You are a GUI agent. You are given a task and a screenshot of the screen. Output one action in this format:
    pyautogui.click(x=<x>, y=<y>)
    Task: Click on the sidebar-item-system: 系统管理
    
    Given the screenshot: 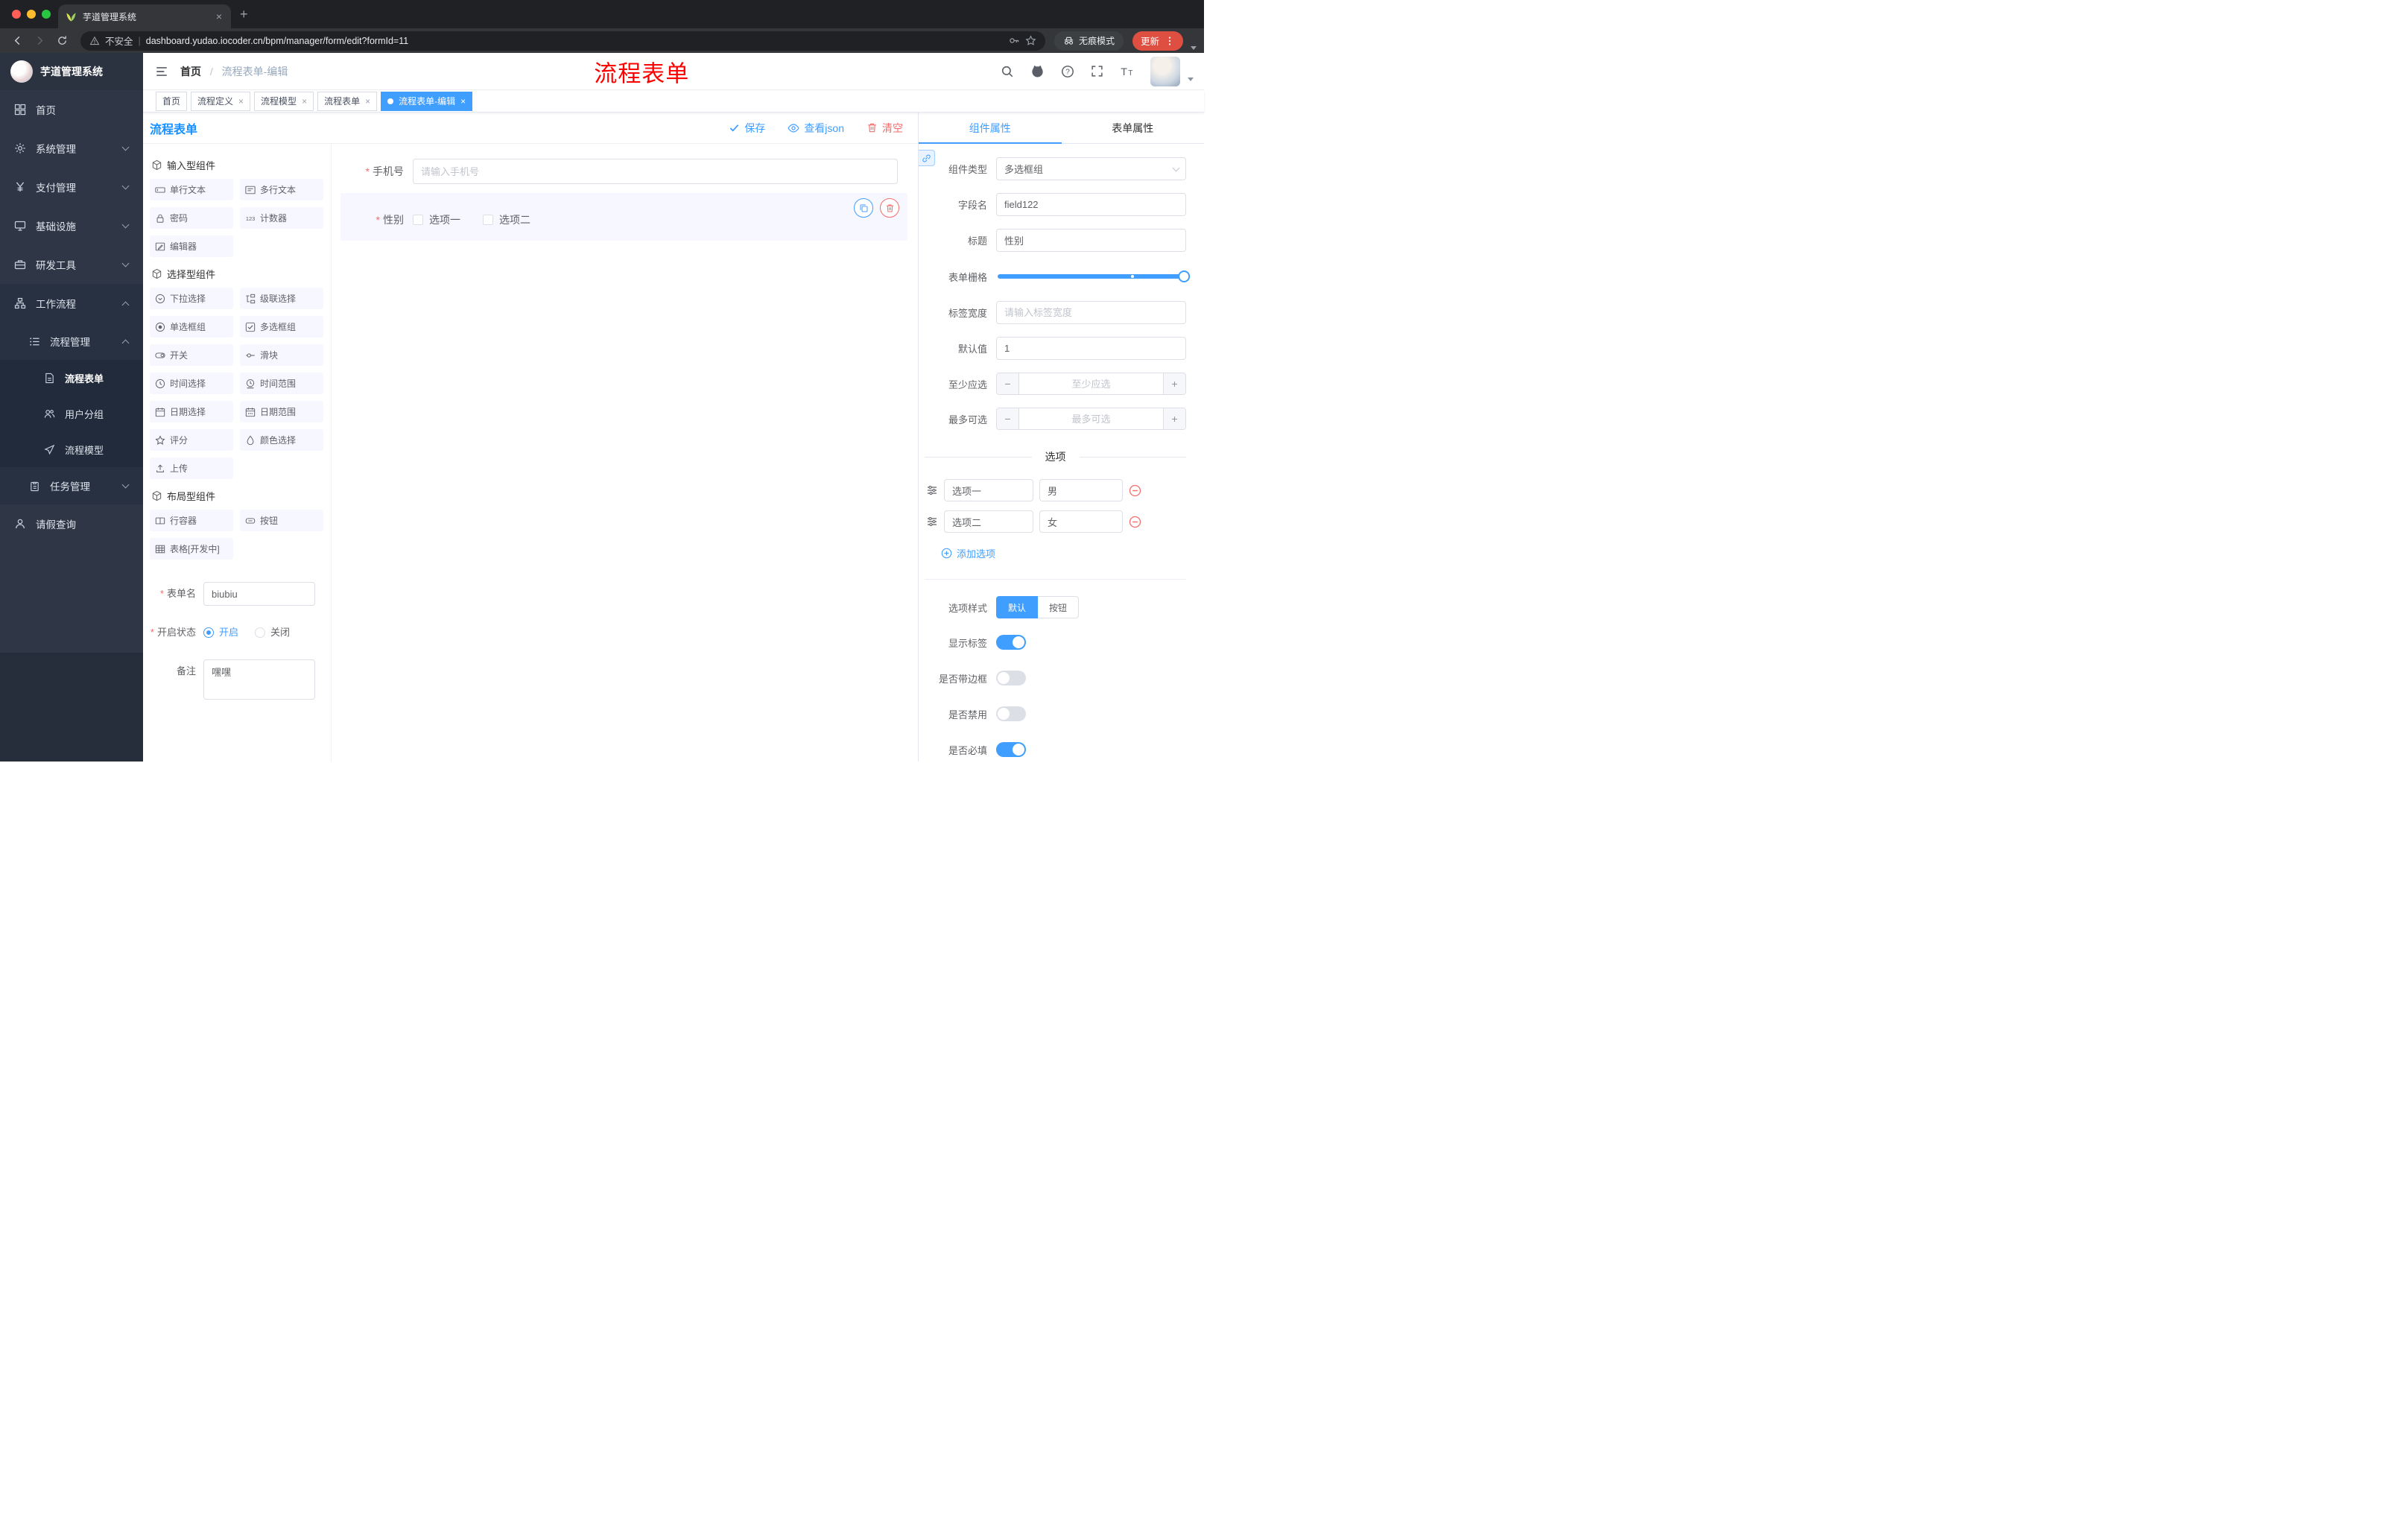 What is the action you would take?
    pyautogui.click(x=71, y=149)
    